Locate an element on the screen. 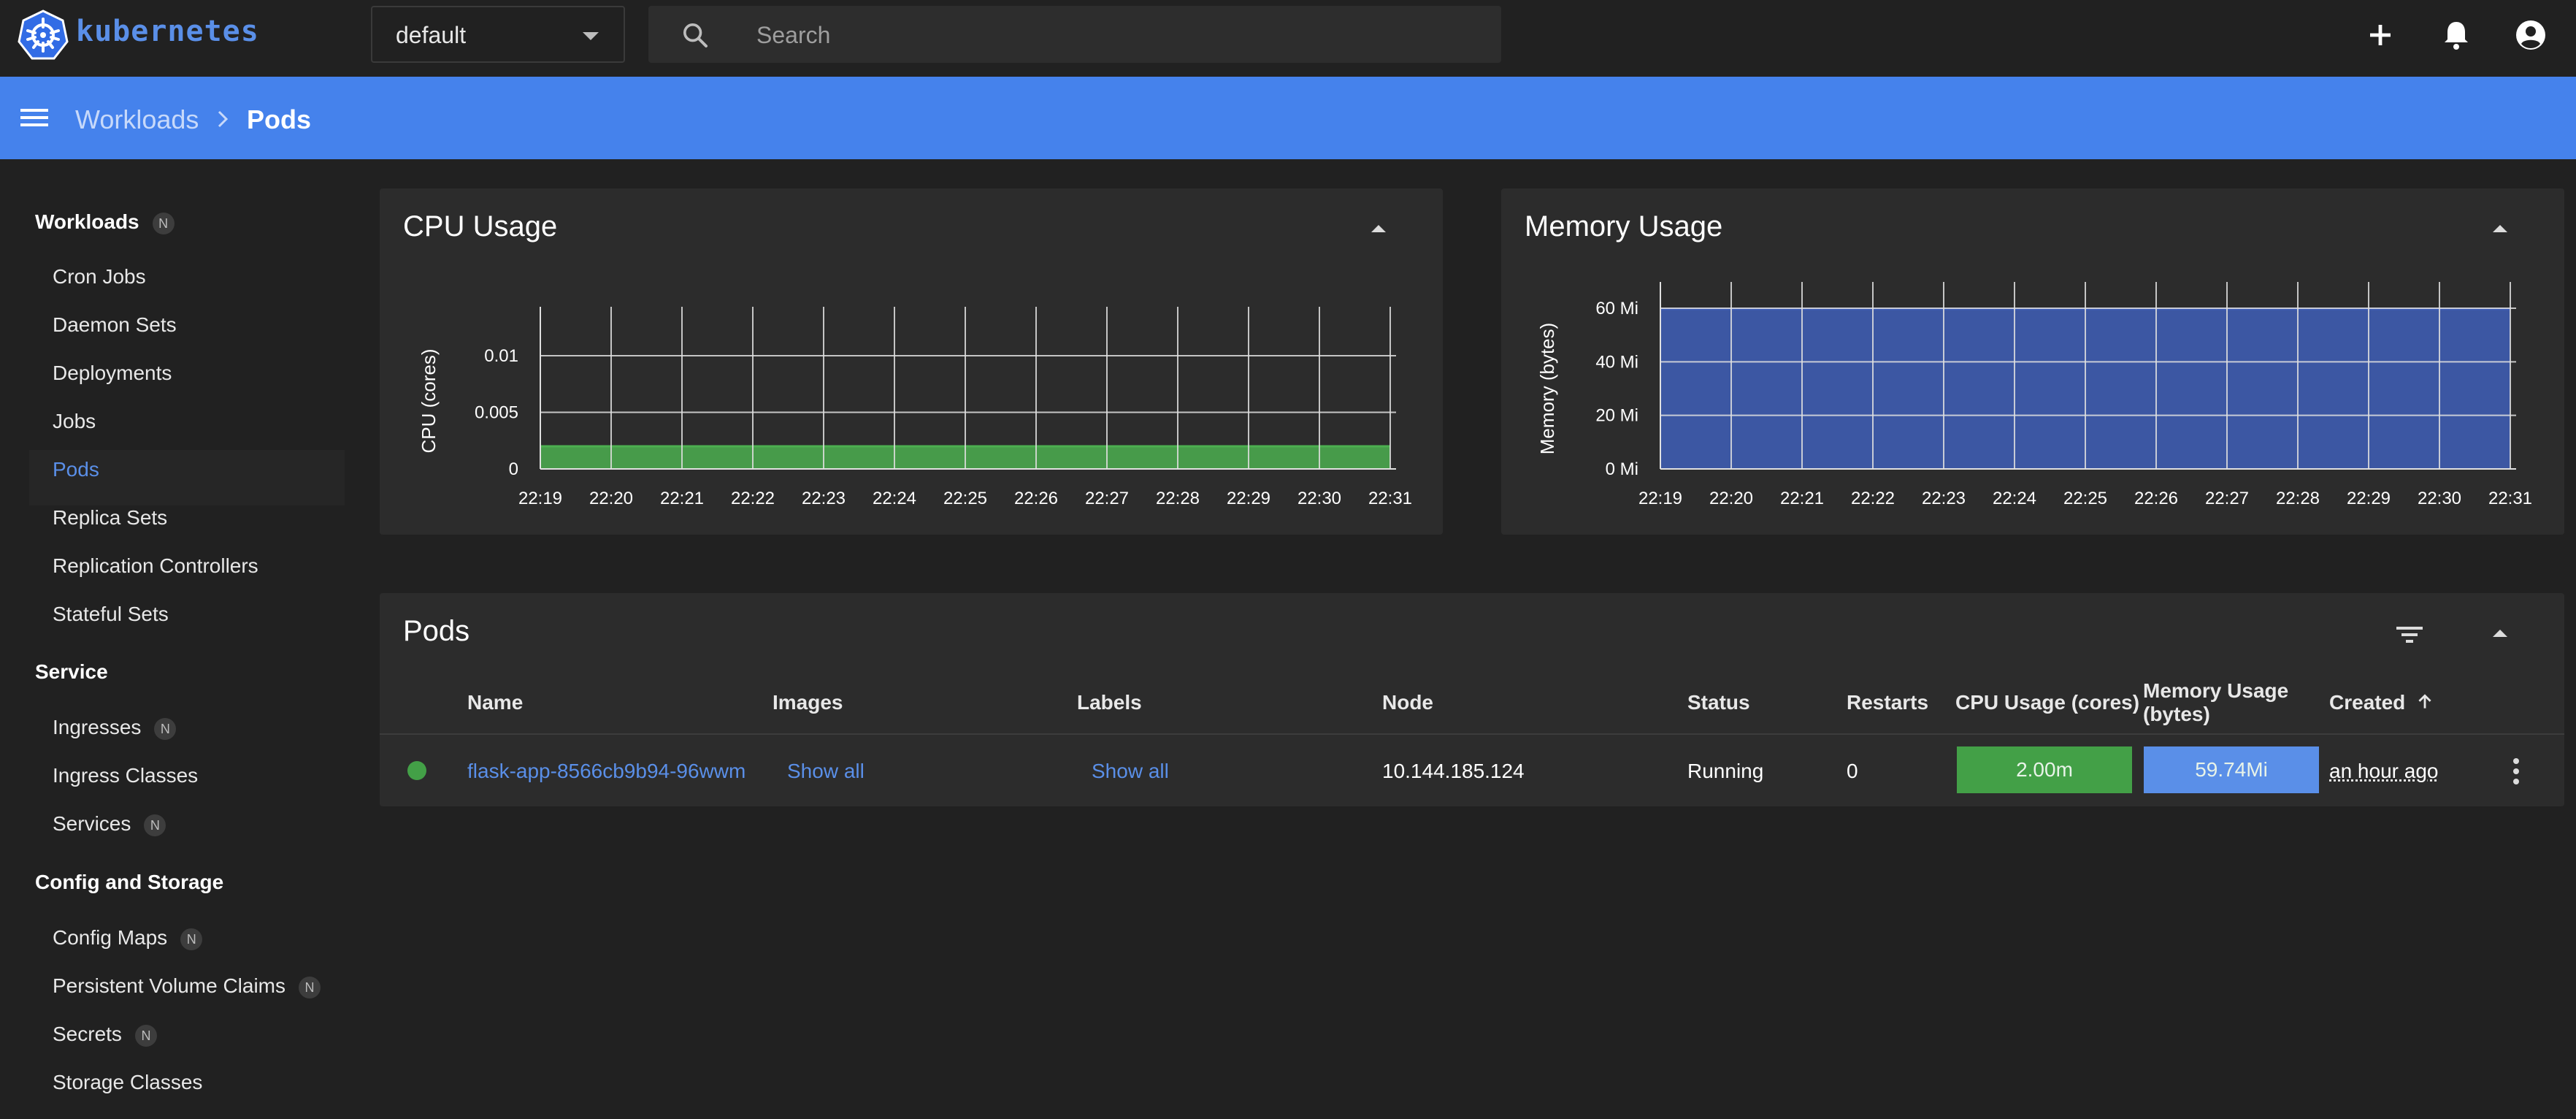 The image size is (2576, 1119). more-vert-icon is located at coordinates (2516, 771).